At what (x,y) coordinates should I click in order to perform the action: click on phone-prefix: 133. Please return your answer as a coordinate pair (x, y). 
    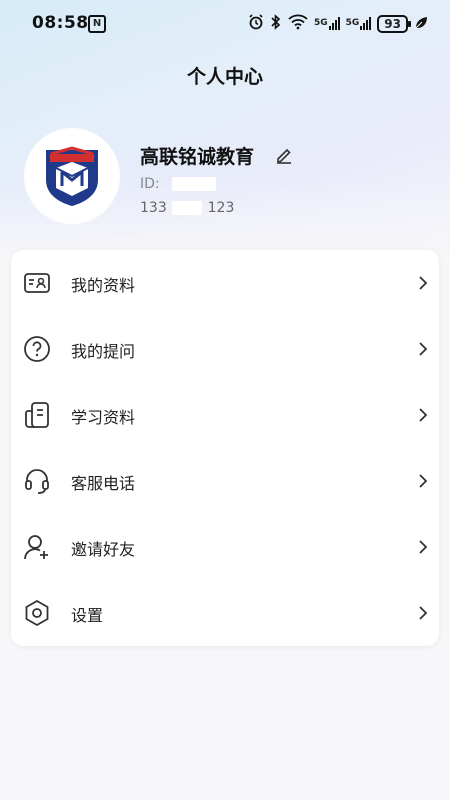
    Looking at the image, I should click on (153, 208).